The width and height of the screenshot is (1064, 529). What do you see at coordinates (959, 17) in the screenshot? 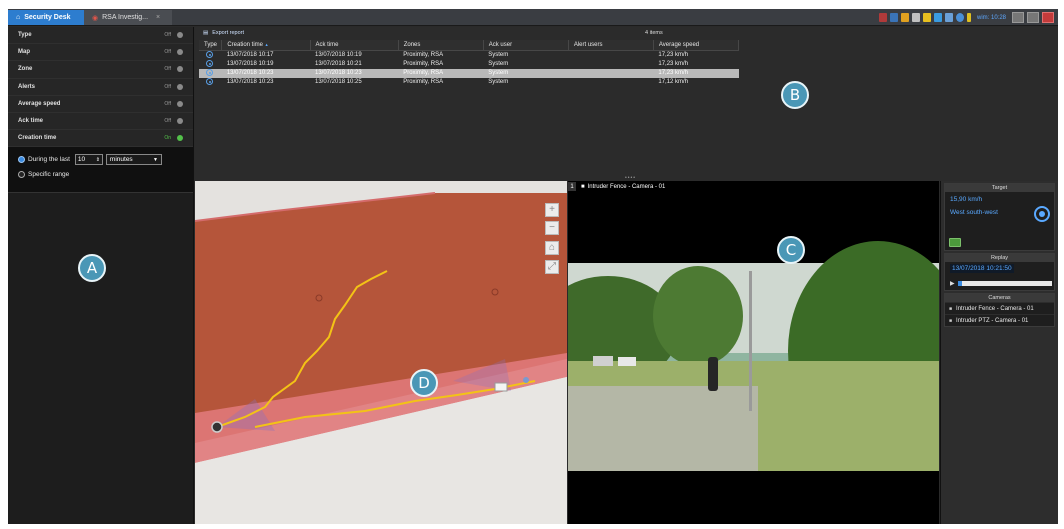
I see `globe-icon` at bounding box center [959, 17].